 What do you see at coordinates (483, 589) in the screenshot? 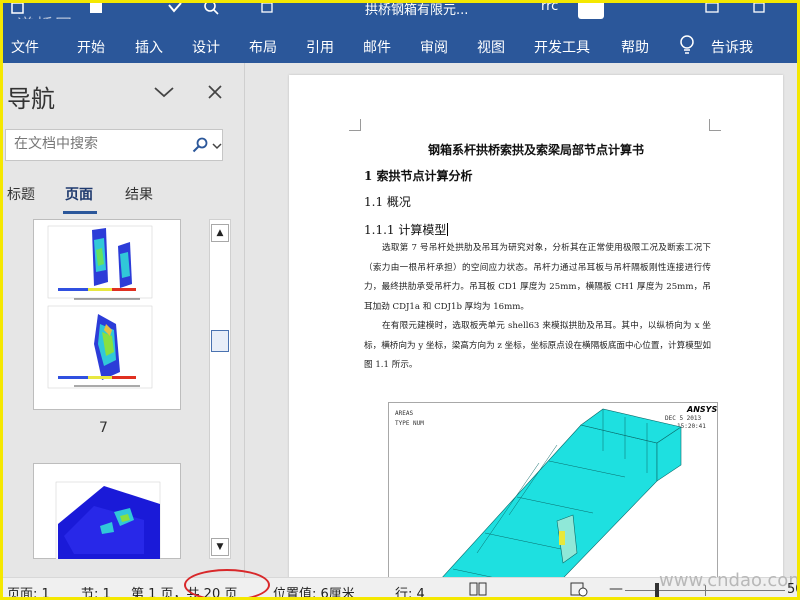
I see `read-mode-icon` at bounding box center [483, 589].